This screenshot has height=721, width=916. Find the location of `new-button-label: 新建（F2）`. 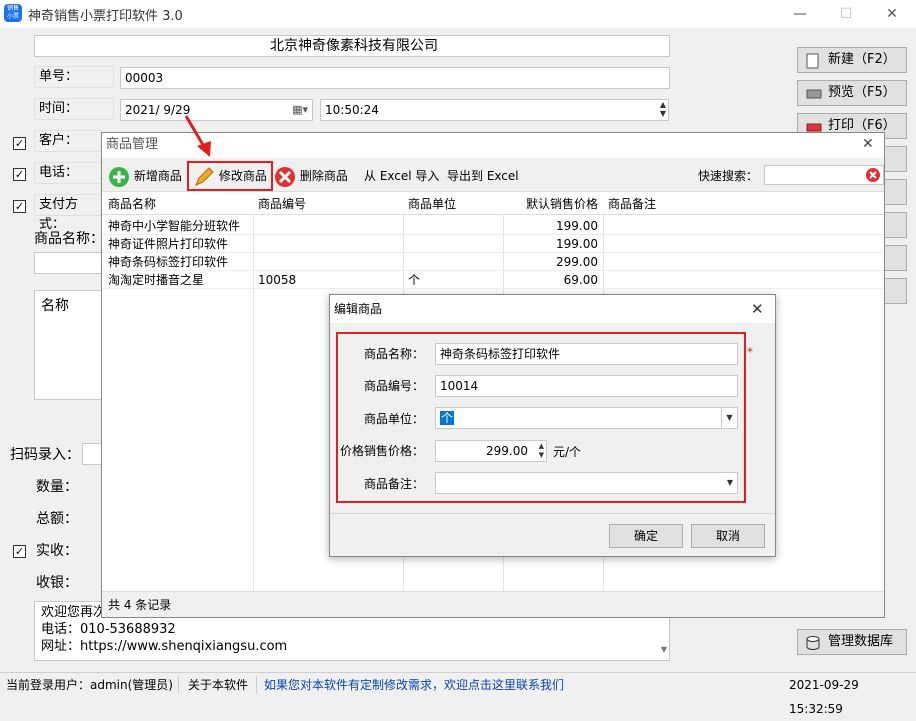

new-button-label: 新建（F2） is located at coordinates (862, 59).